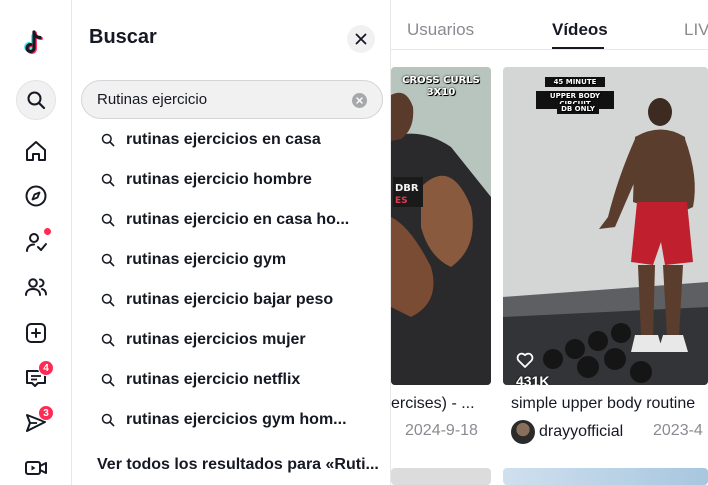 This screenshot has width=708, height=485. What do you see at coordinates (36, 333) in the screenshot?
I see `upload-icon` at bounding box center [36, 333].